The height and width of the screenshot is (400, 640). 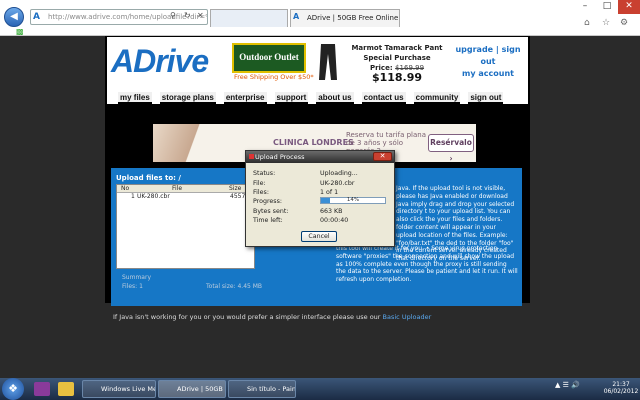 I want to click on start-button: ❖, so click(x=13, y=389).